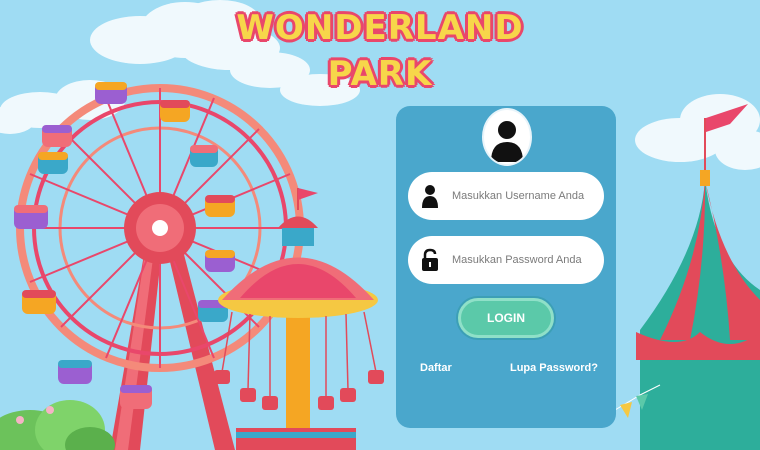 Image resolution: width=760 pixels, height=450 pixels. I want to click on person-icon, so click(430, 196).